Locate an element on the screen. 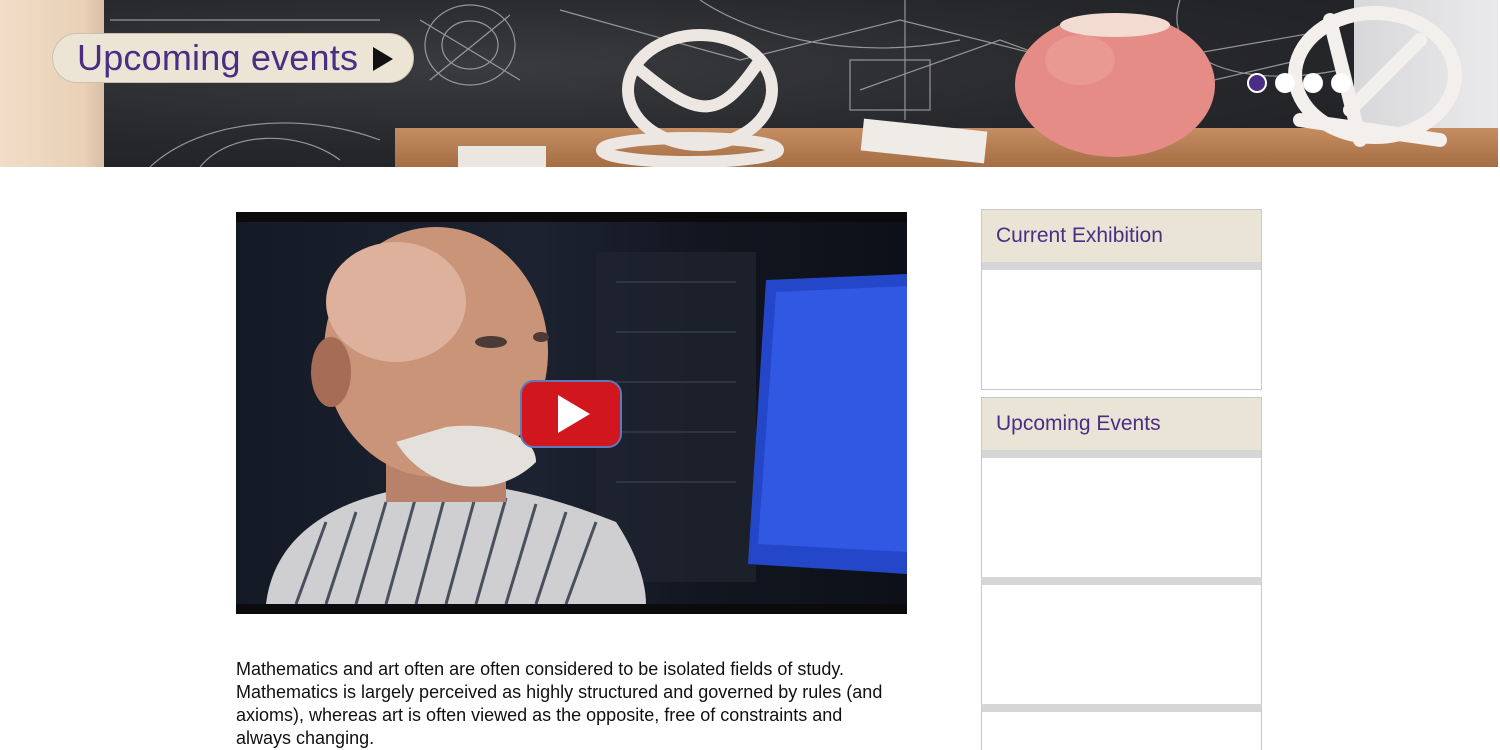 Image resolution: width=1500 pixels, height=750 pixels. upcoming-events-button: Upcoming events is located at coordinates (233, 58).